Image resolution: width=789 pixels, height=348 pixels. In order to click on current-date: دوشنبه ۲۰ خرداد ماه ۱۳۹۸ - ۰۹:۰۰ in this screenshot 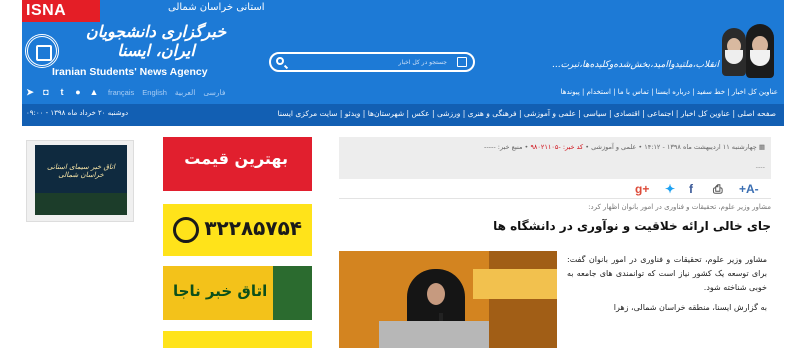, I will do `click(77, 113)`.